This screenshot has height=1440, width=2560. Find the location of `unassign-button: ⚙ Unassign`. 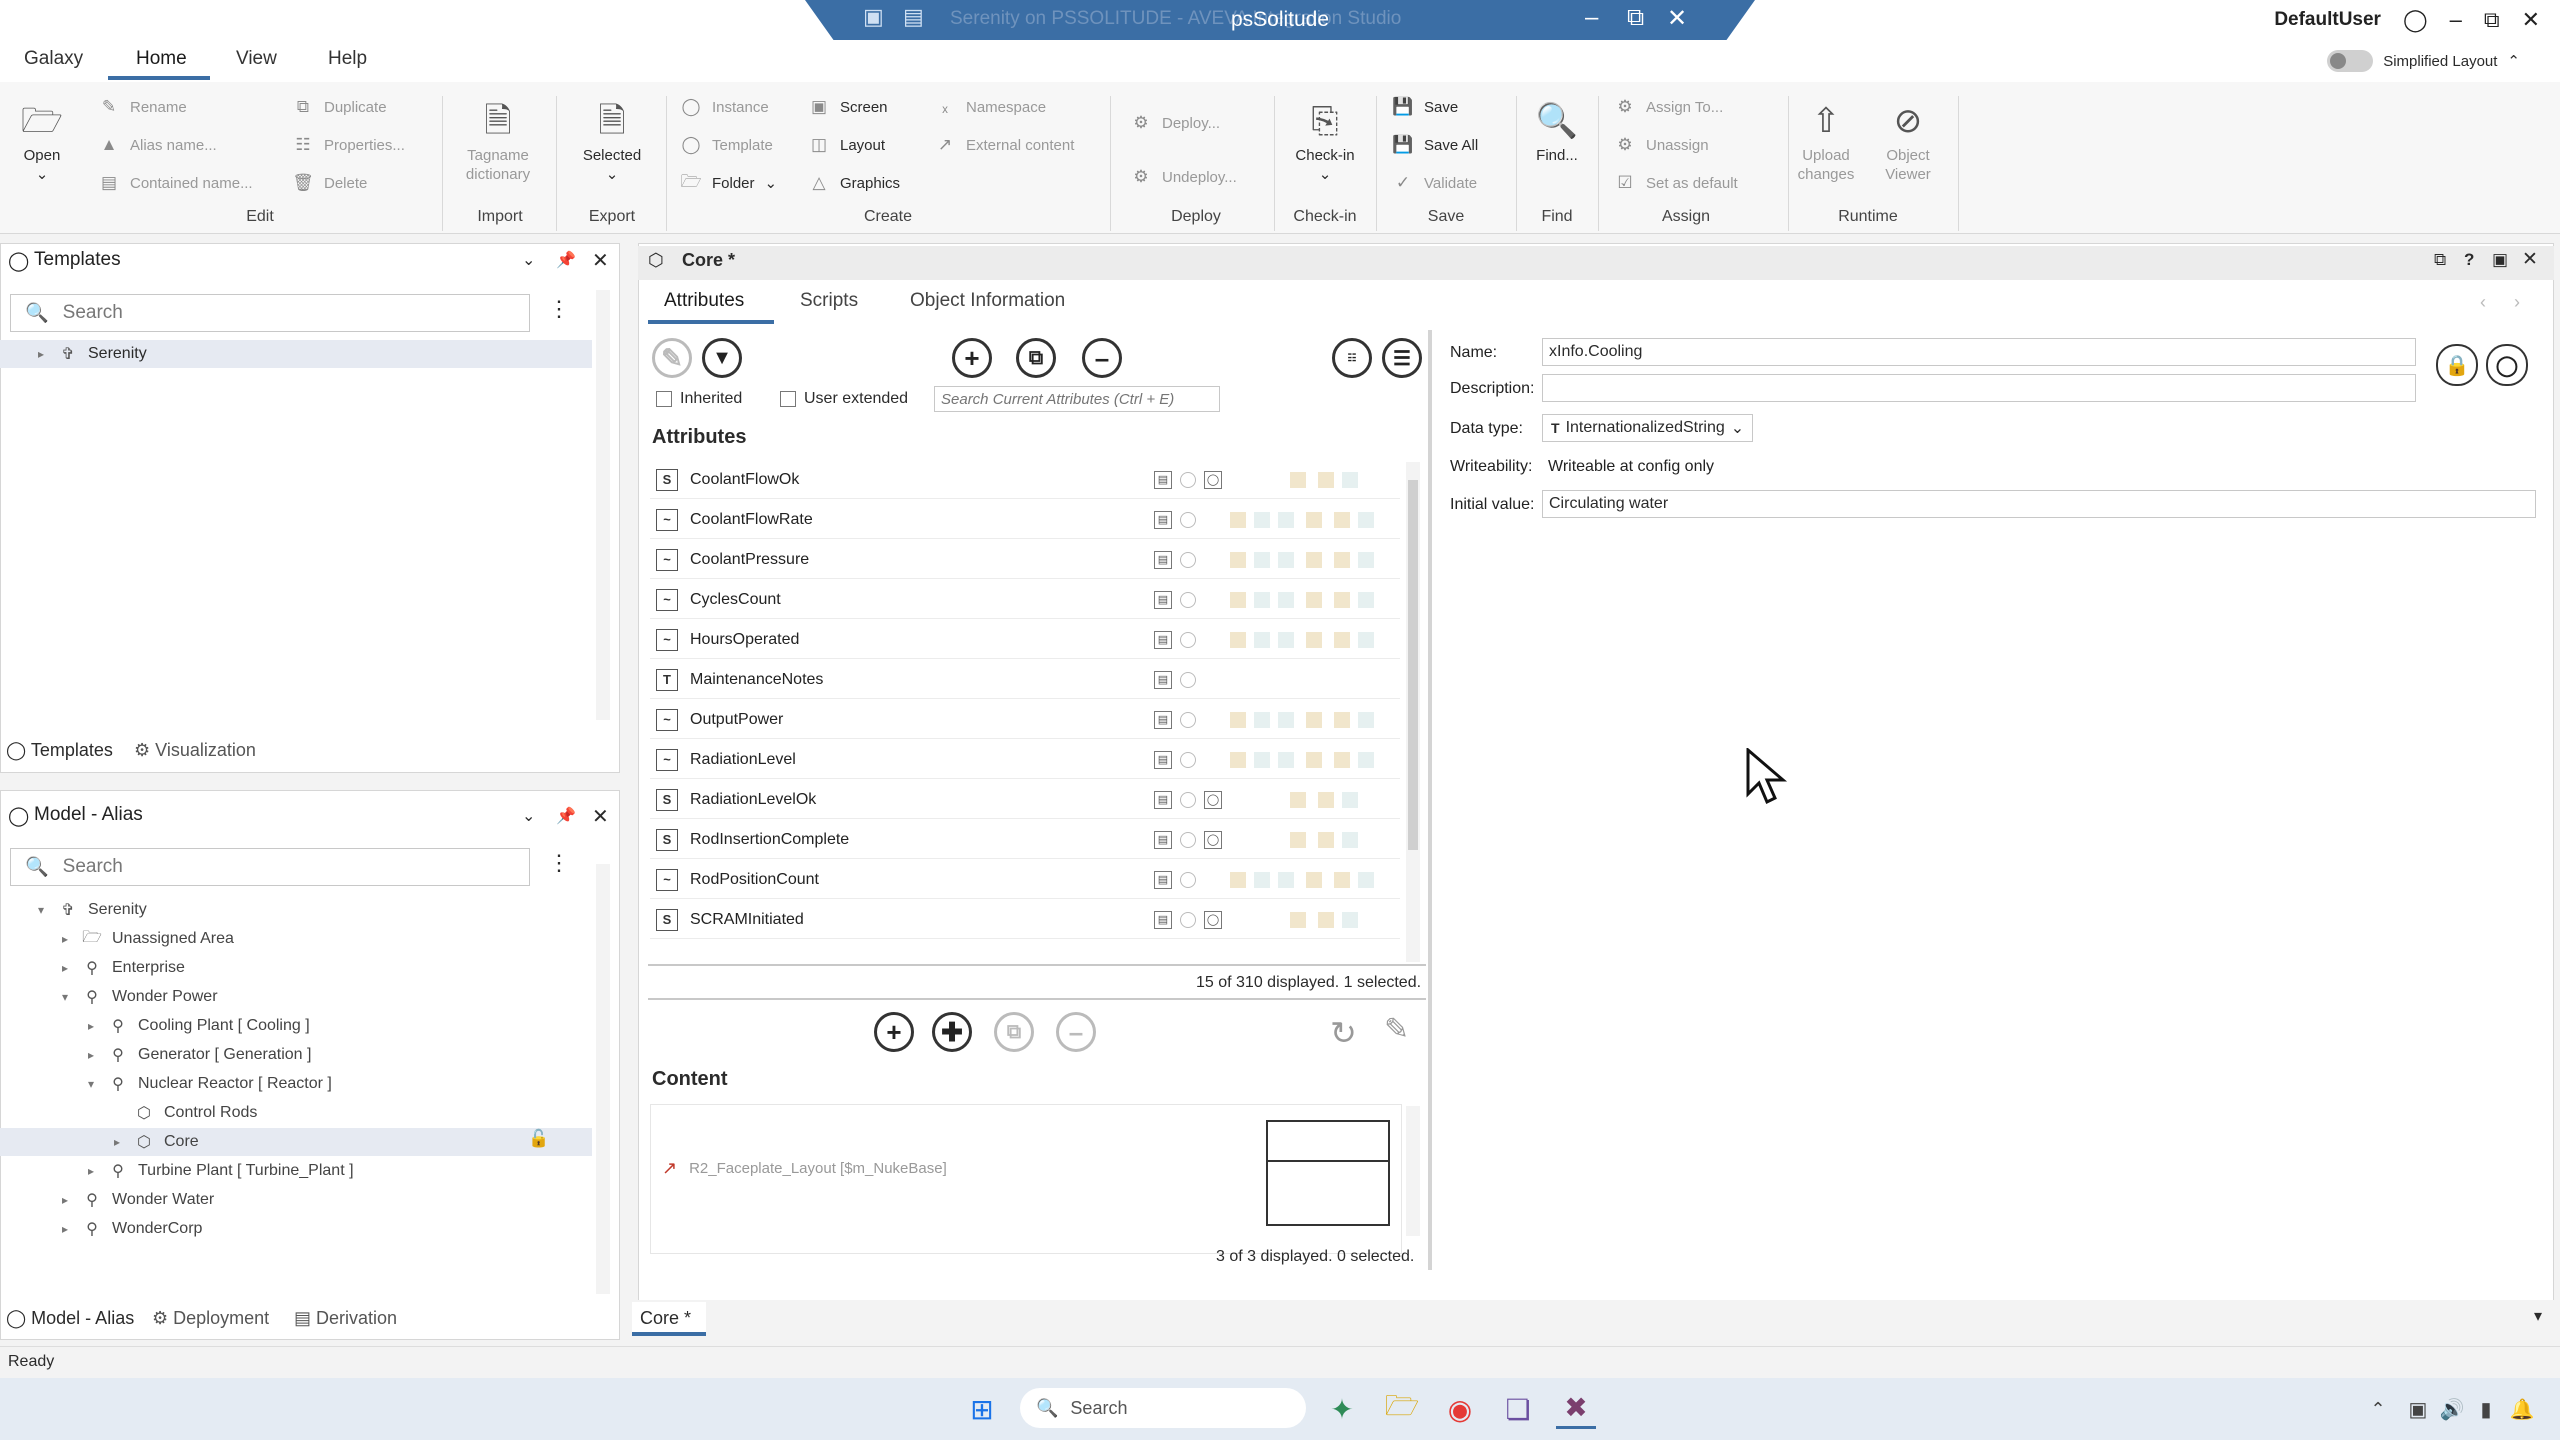

unassign-button: ⚙ Unassign is located at coordinates (1661, 145).